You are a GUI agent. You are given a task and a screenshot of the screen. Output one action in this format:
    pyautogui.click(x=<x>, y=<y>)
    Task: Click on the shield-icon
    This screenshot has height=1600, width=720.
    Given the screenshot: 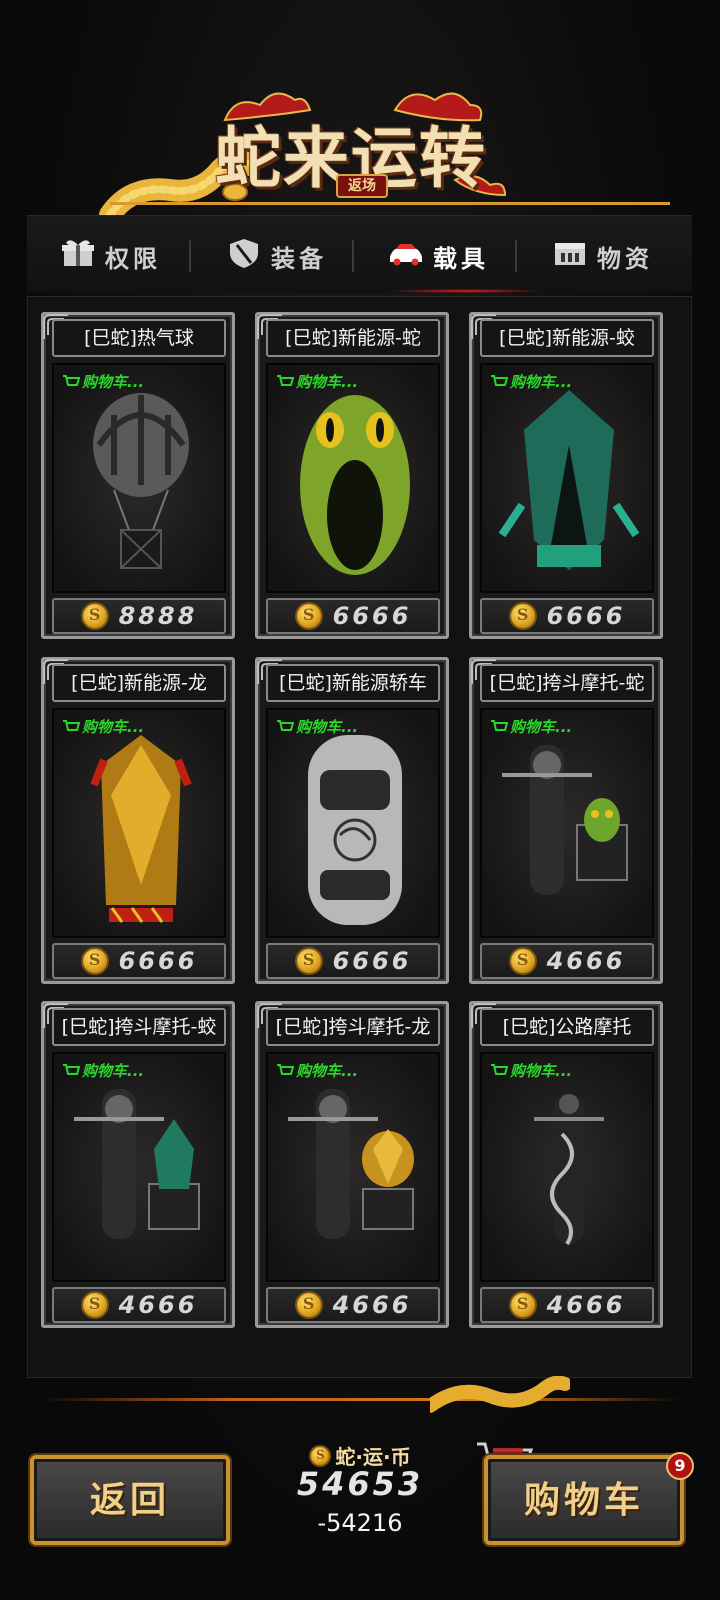 What is the action you would take?
    pyautogui.click(x=244, y=256)
    